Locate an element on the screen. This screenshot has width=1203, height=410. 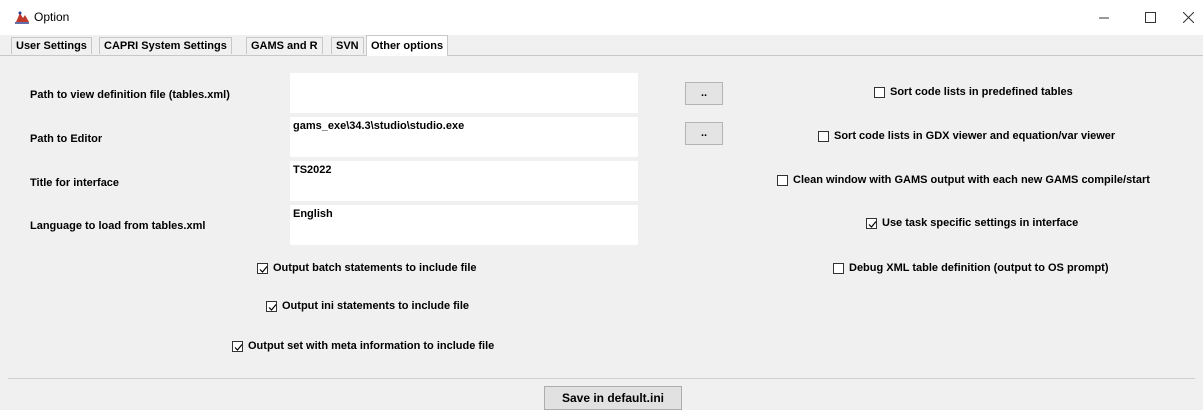
sort-predefined-tables-checkbox: Sort code lists in predefined tables is located at coordinates (973, 92).